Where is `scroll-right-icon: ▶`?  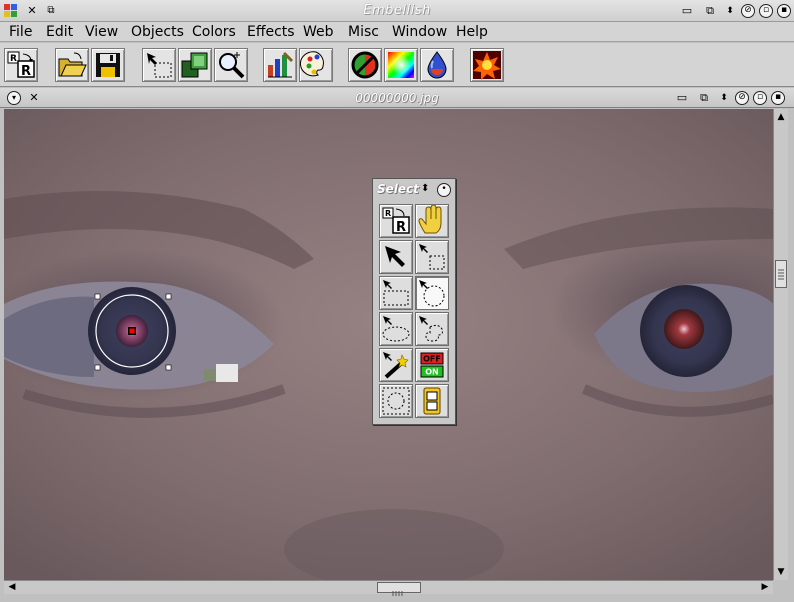 scroll-right-icon: ▶ is located at coordinates (765, 587).